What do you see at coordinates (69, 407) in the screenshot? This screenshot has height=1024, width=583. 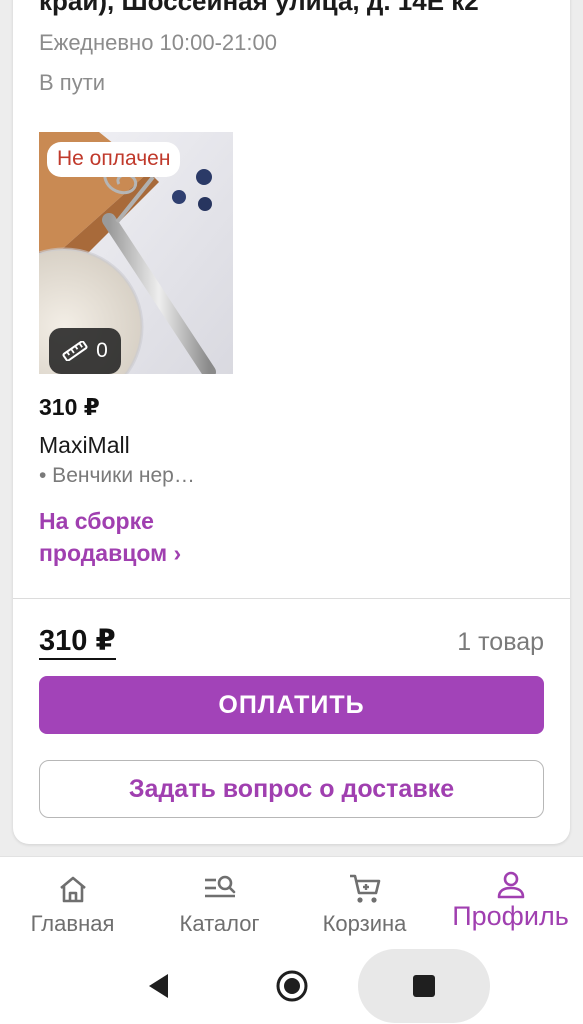 I see `product-price: 310 ₽` at bounding box center [69, 407].